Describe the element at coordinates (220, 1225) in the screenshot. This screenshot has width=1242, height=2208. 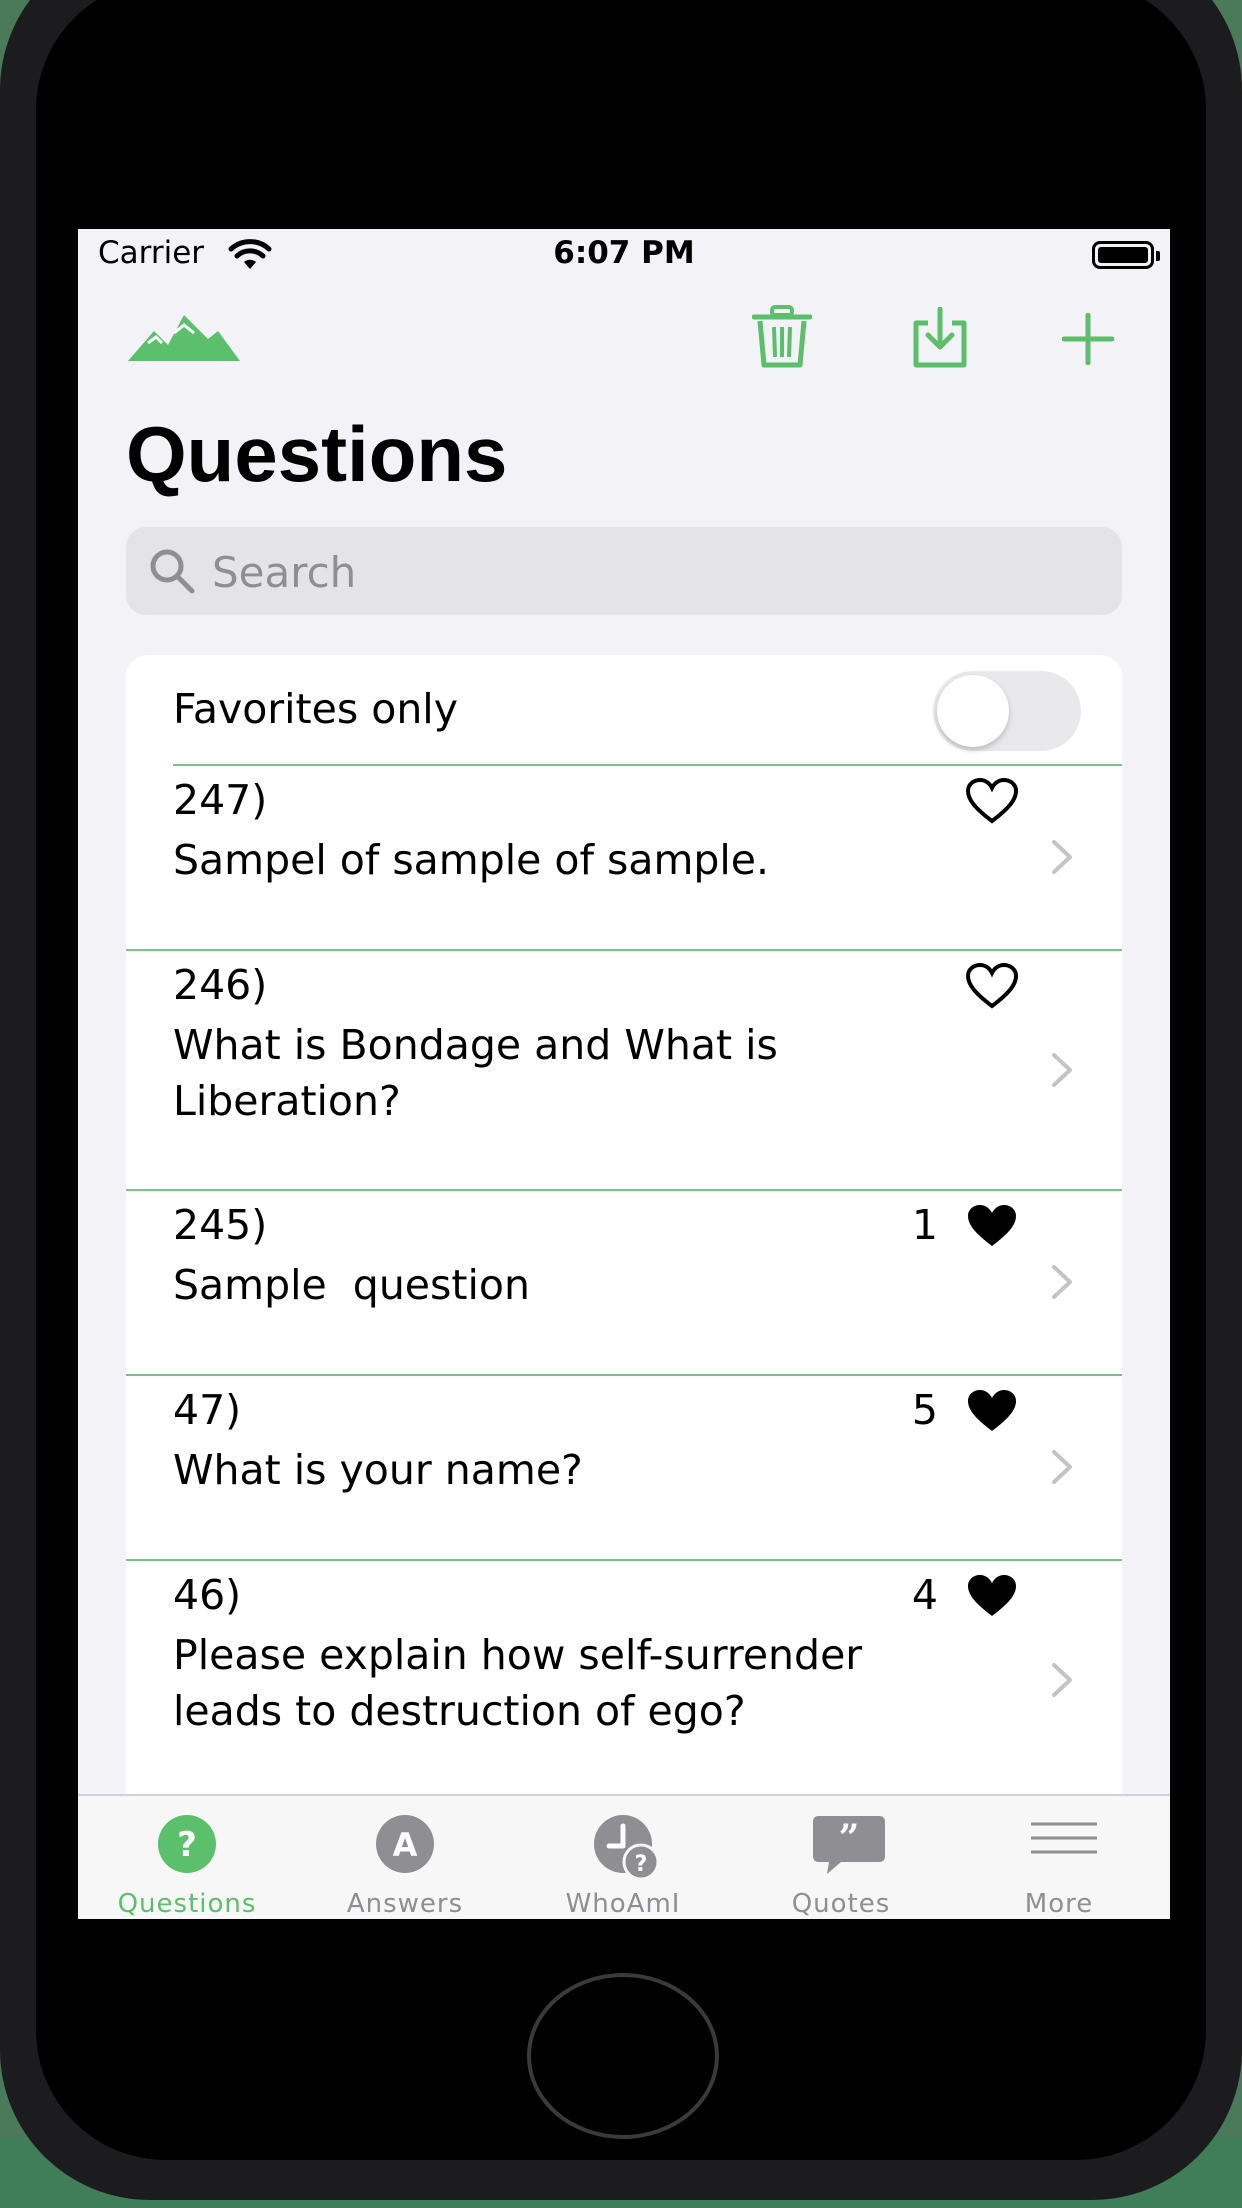
I see `question-number: 245)` at that location.